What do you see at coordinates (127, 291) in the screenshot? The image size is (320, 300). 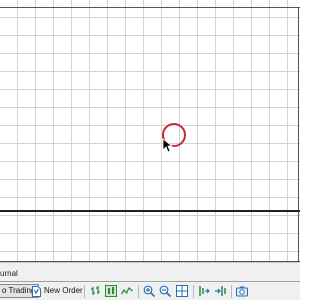 I see `line-chart-icon` at bounding box center [127, 291].